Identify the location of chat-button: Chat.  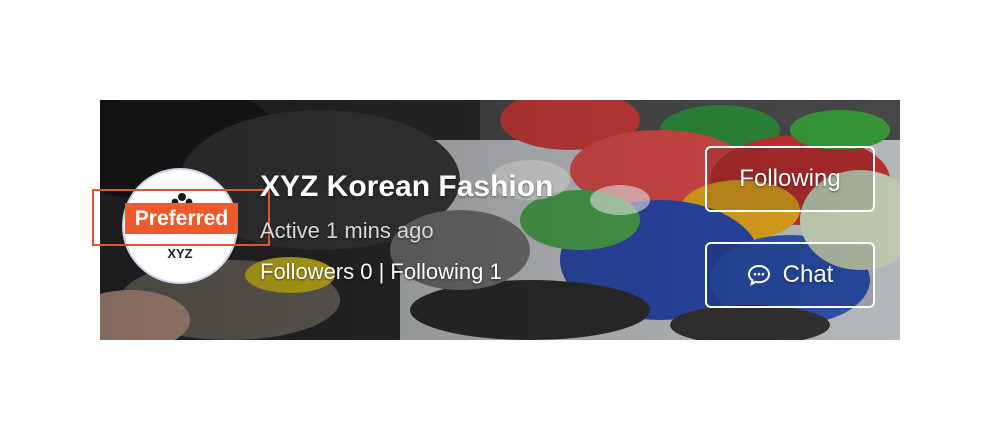
(790, 275).